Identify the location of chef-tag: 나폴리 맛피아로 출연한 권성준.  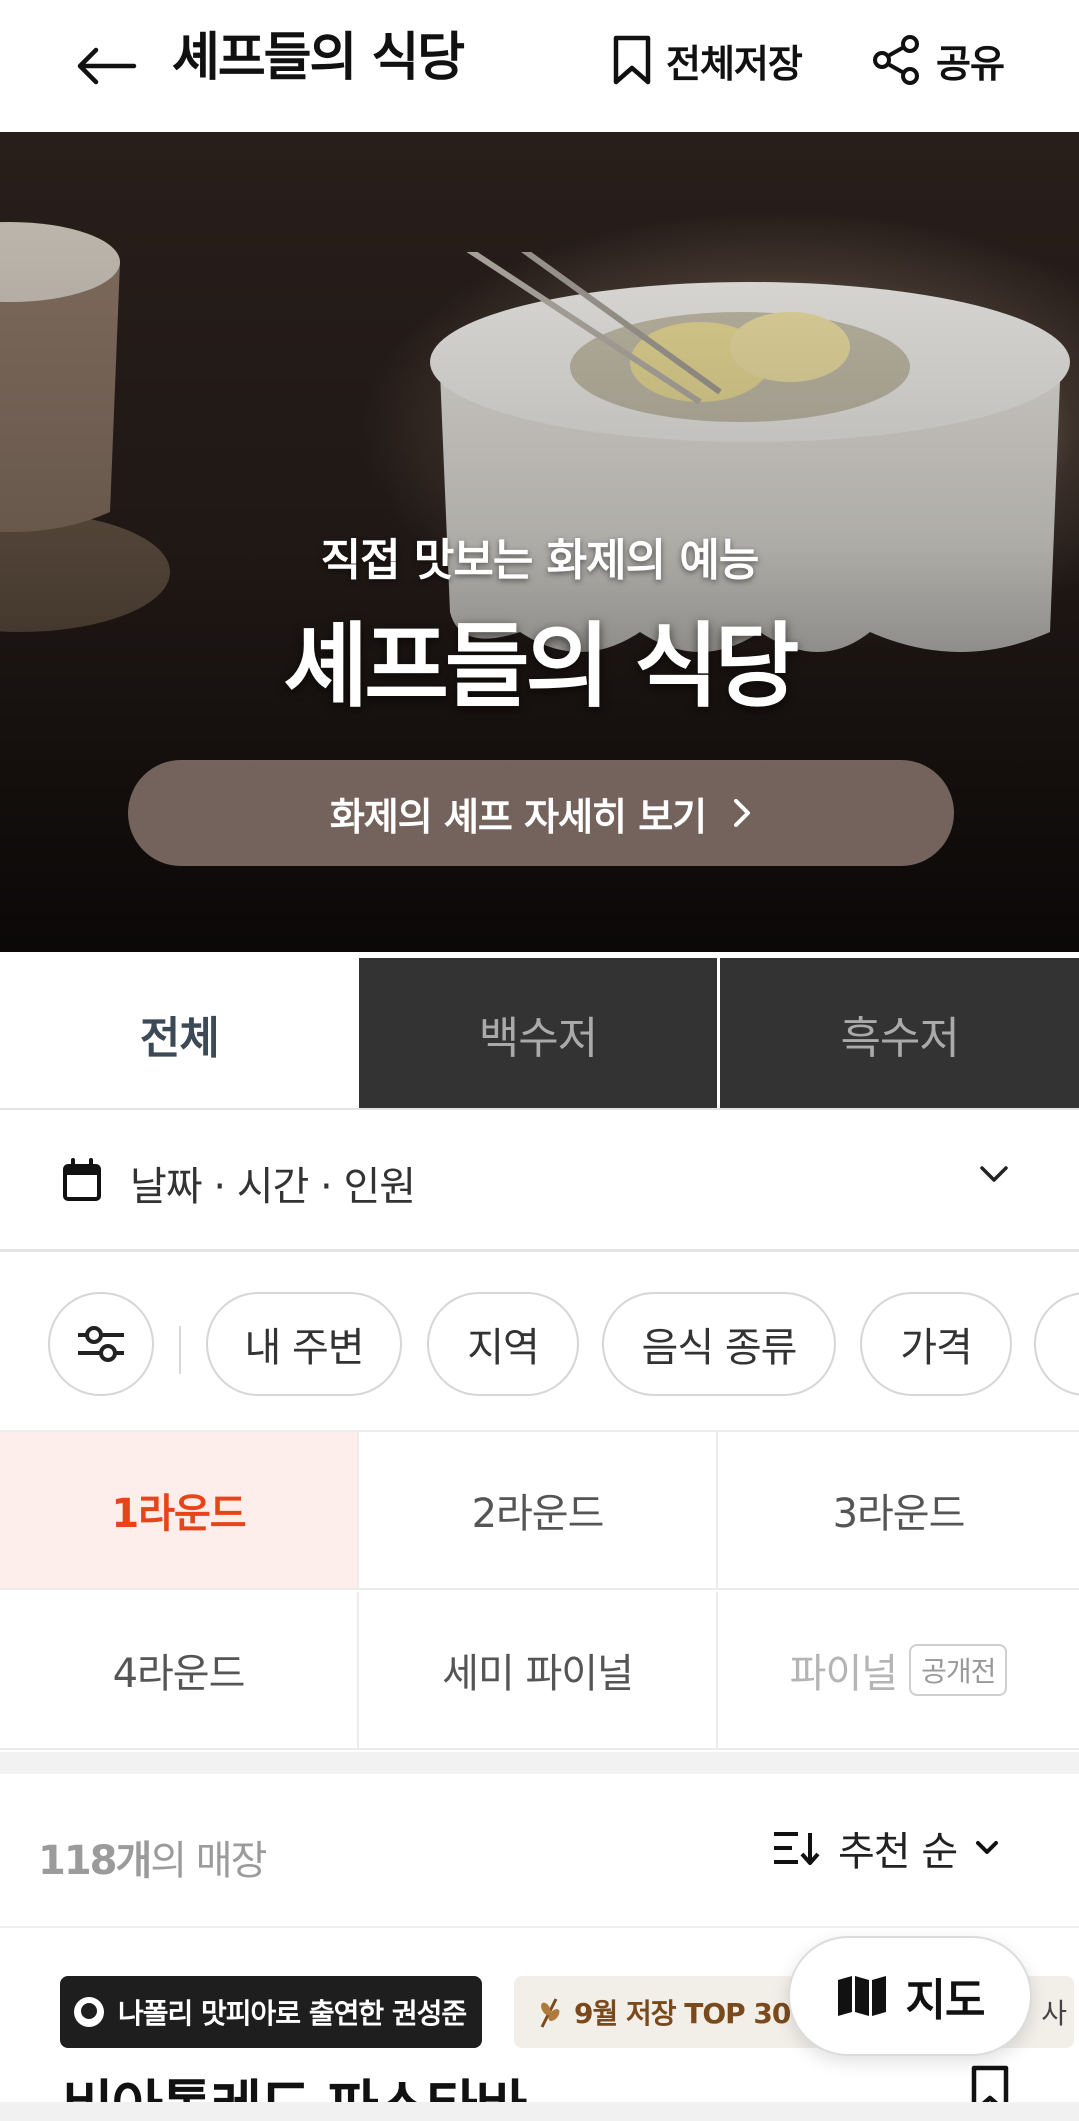
(271, 2012).